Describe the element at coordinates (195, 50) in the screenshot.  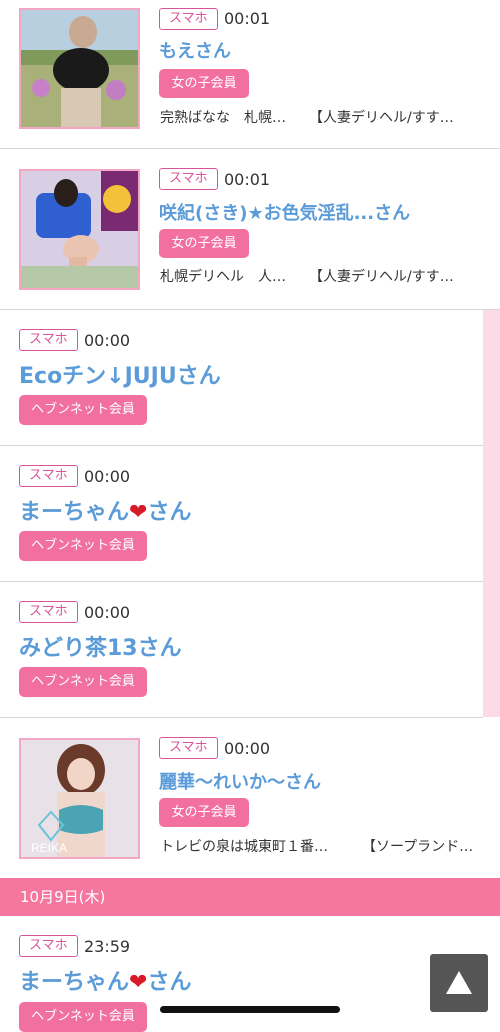
I see `user-name-link: もえさん` at that location.